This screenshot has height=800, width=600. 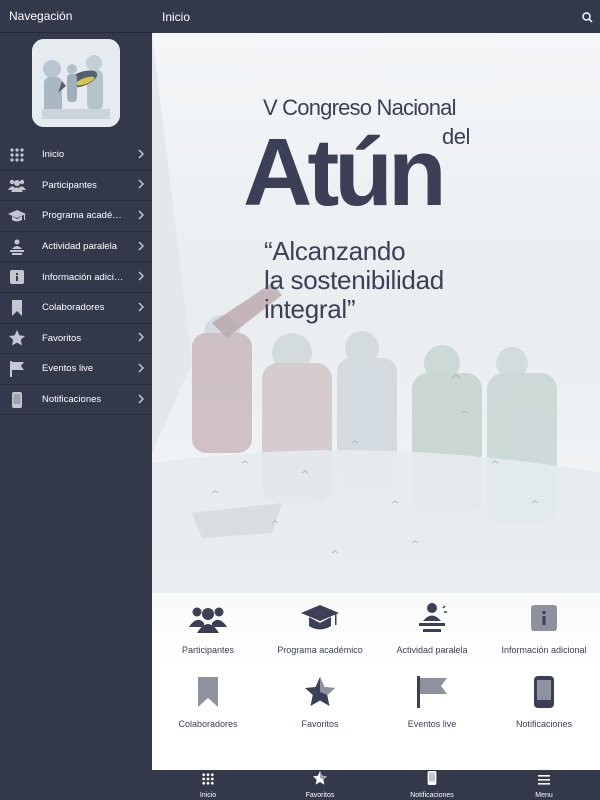 I want to click on tab-inicio: Inicio, so click(x=208, y=785).